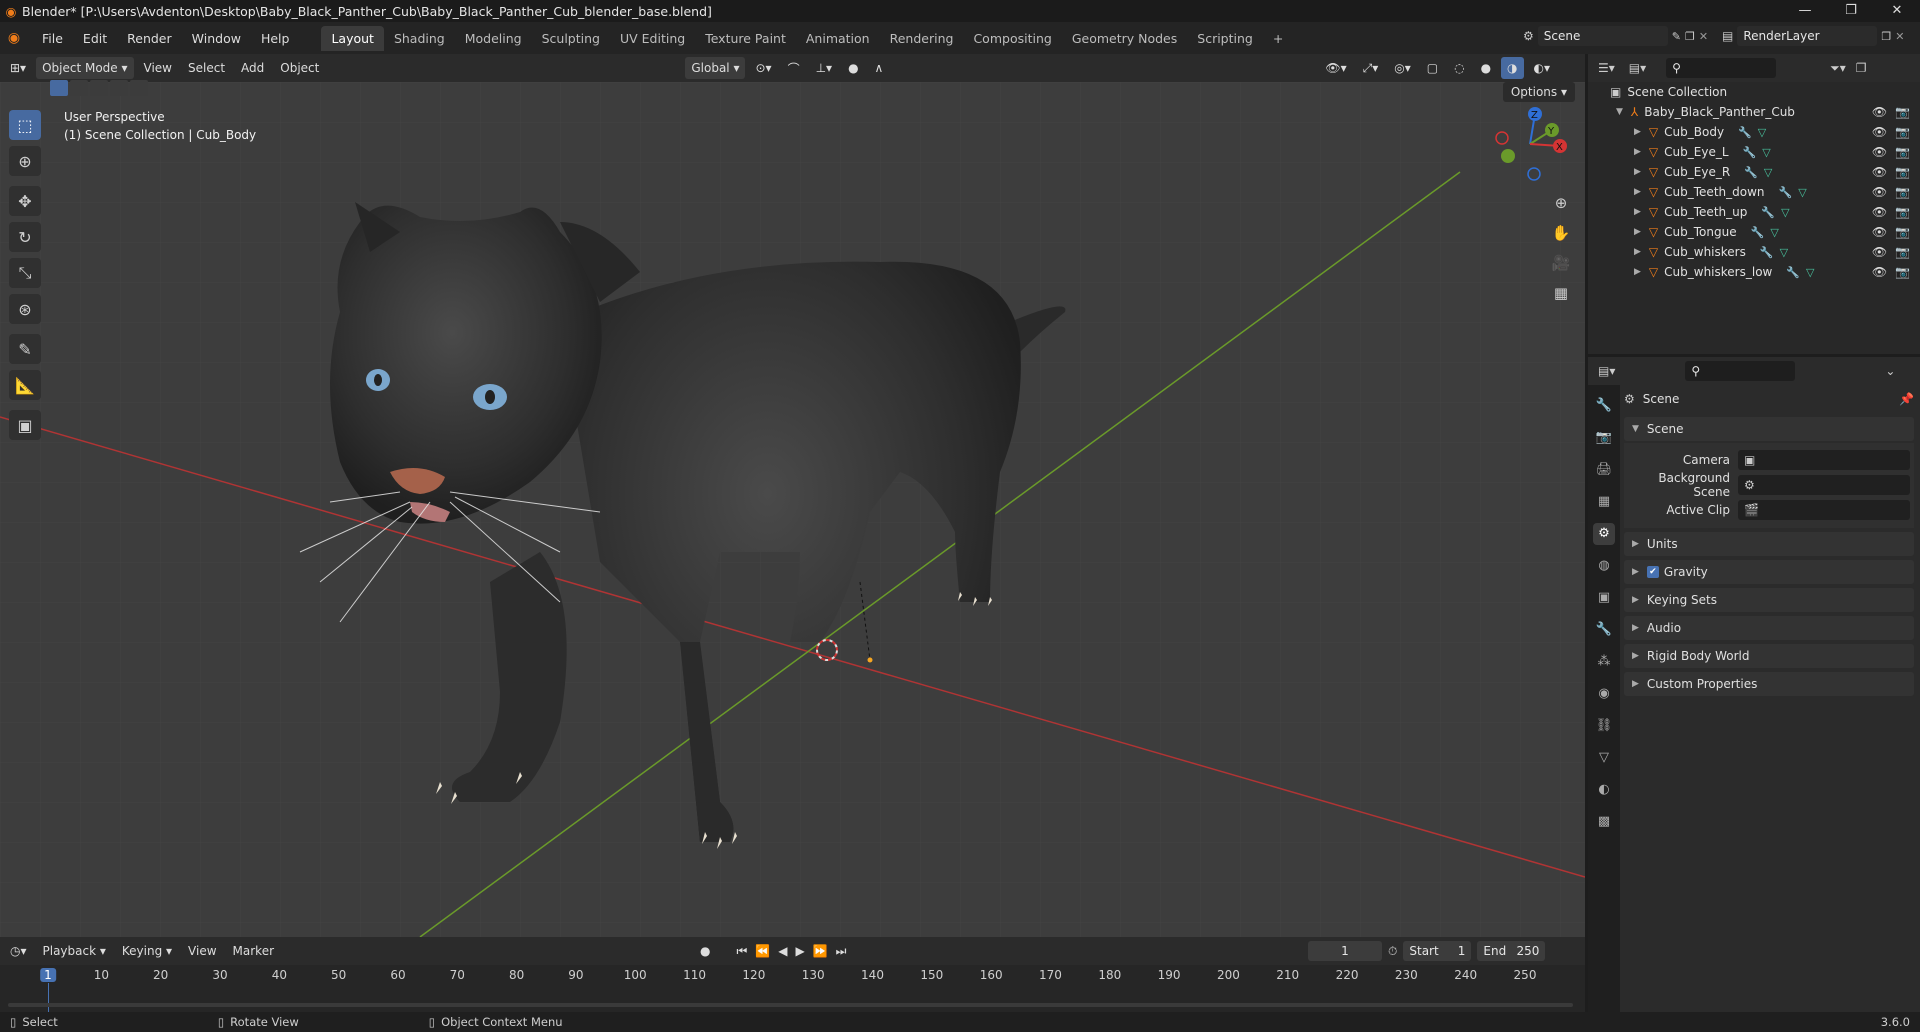 This screenshot has height=1032, width=1920. What do you see at coordinates (493, 38) in the screenshot?
I see `tab-modeling: Modeling` at bounding box center [493, 38].